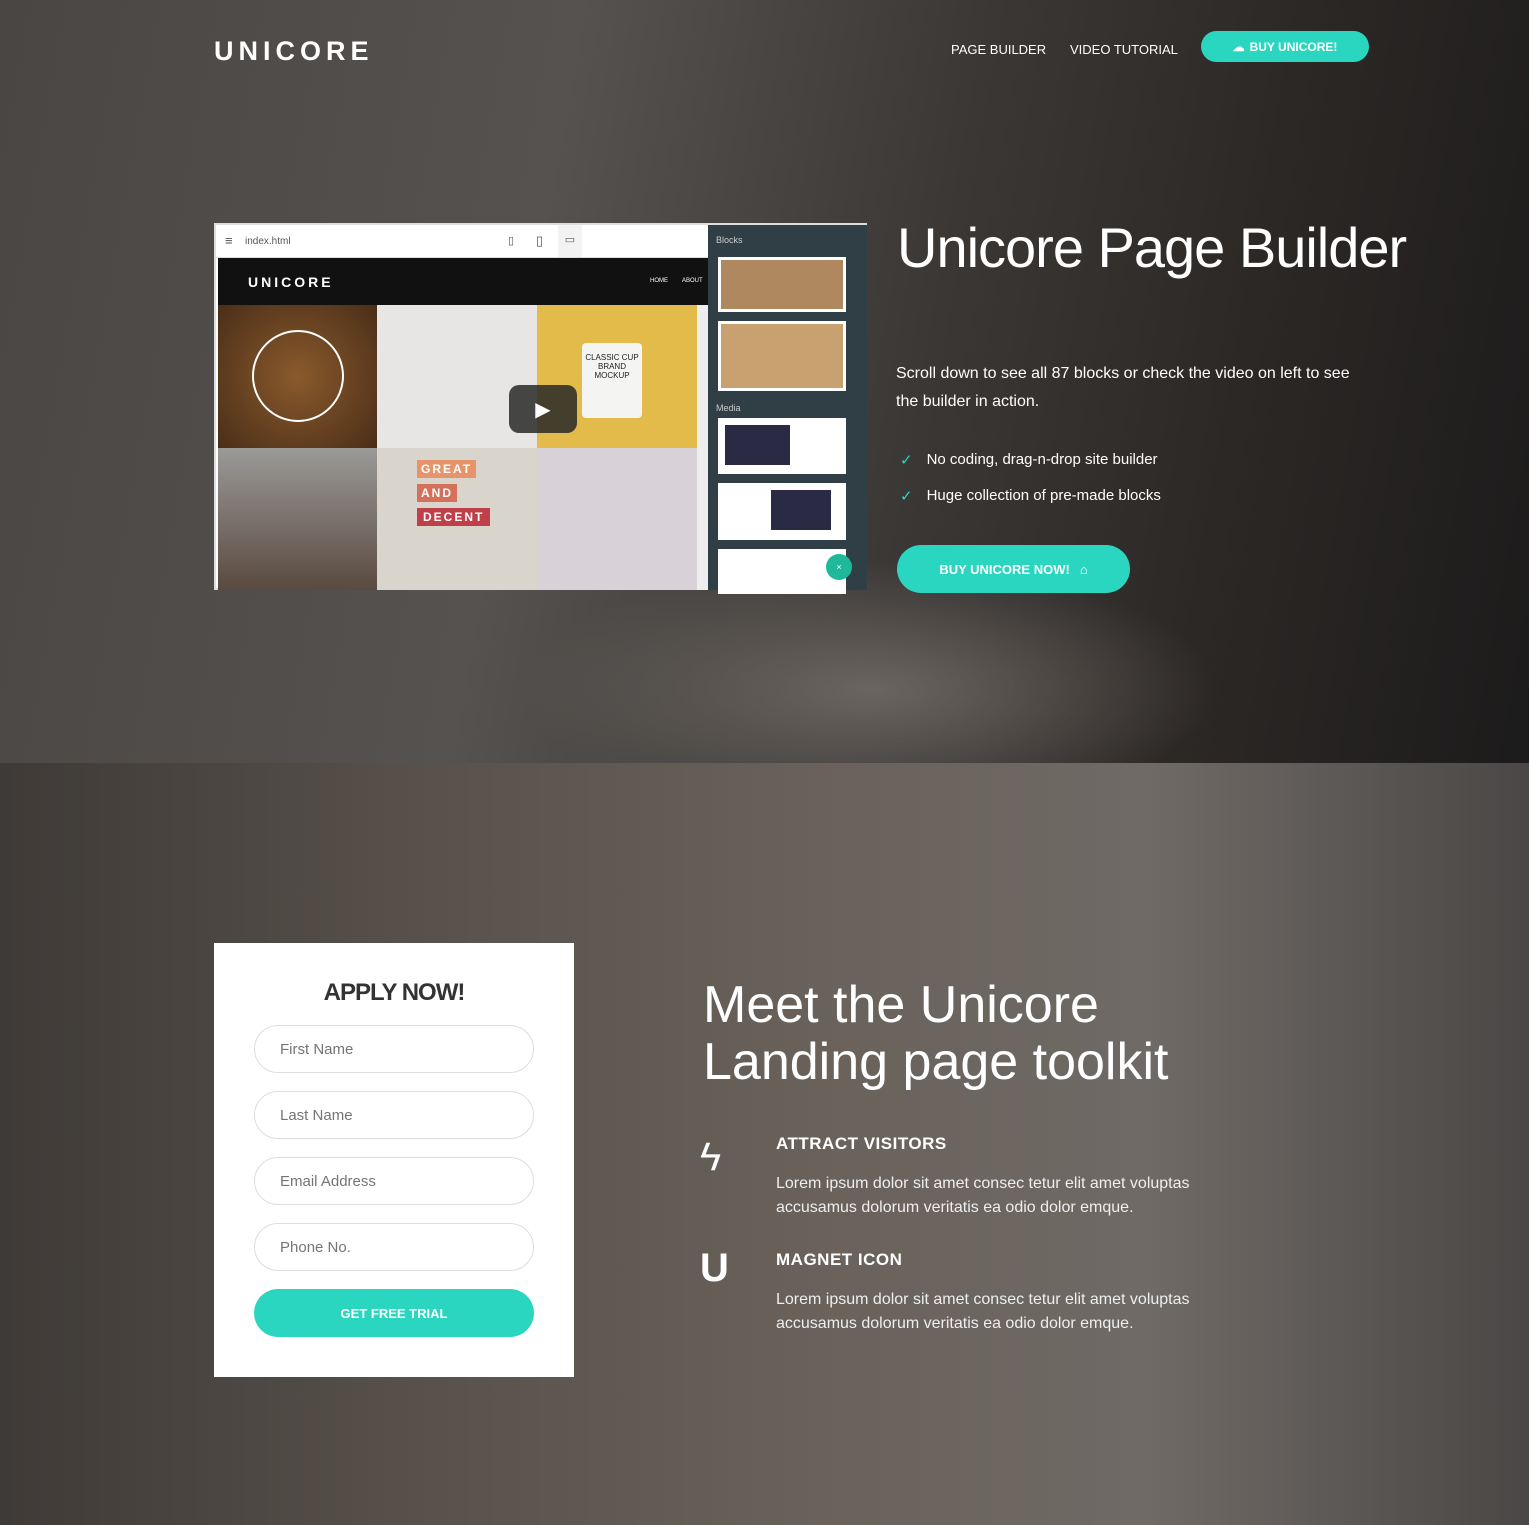  Describe the element at coordinates (1043, 495) in the screenshot. I see `feature-text: Huge collection of pre-made blocks` at that location.